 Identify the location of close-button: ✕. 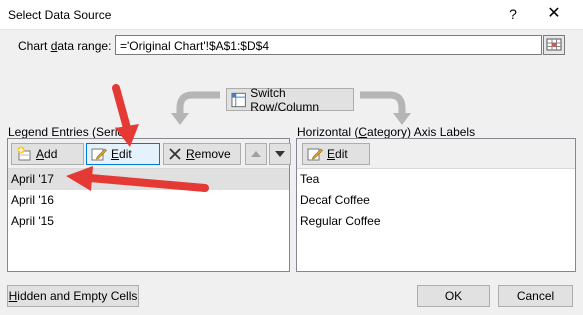
(554, 14).